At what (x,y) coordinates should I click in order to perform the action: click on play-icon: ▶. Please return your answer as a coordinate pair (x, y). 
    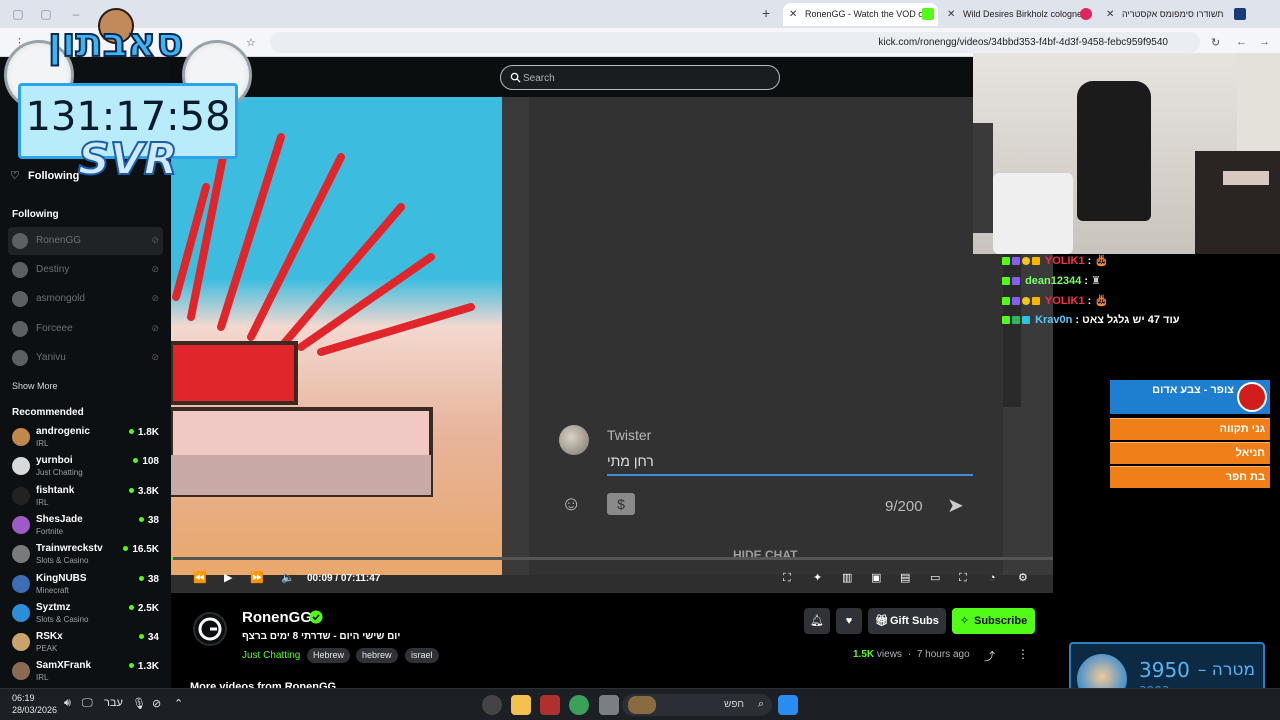
    Looking at the image, I should click on (228, 578).